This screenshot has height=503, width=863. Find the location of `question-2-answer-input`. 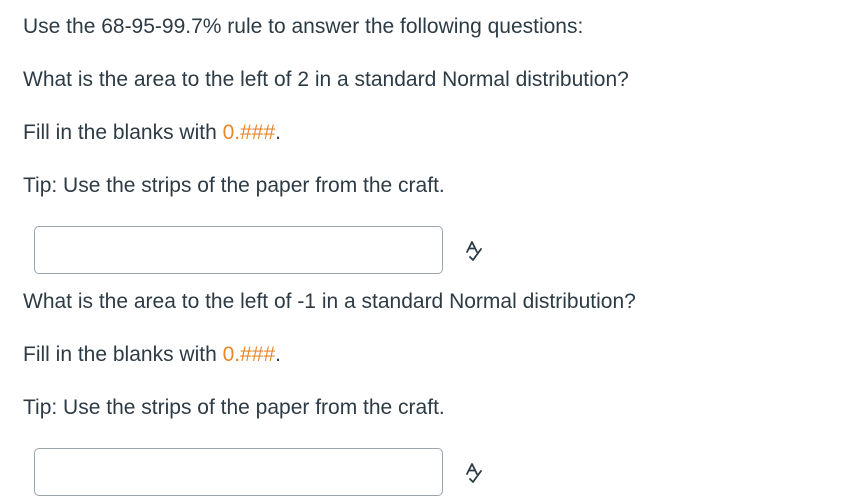

question-2-answer-input is located at coordinates (238, 472).